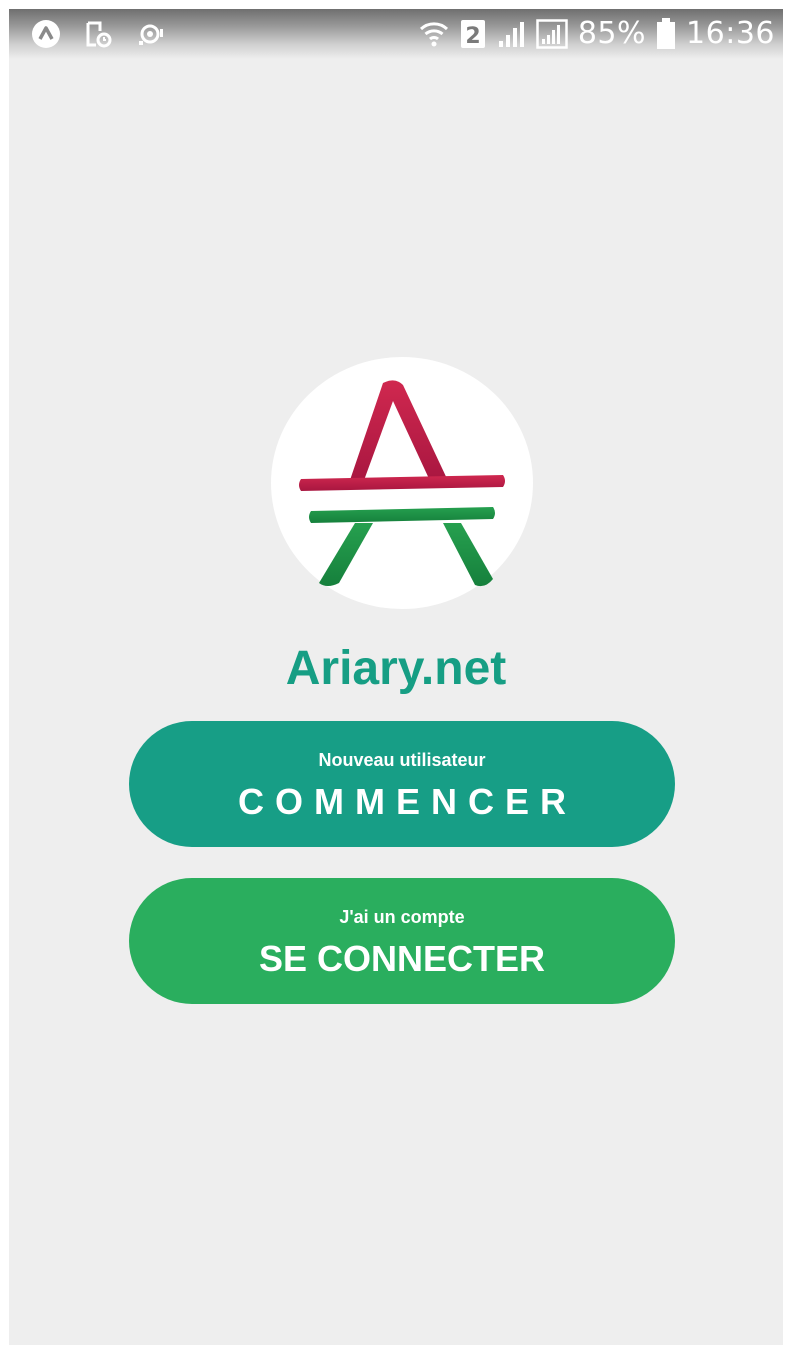 The image size is (785, 1347). Describe the element at coordinates (511, 34) in the screenshot. I see `signal-icon` at that location.